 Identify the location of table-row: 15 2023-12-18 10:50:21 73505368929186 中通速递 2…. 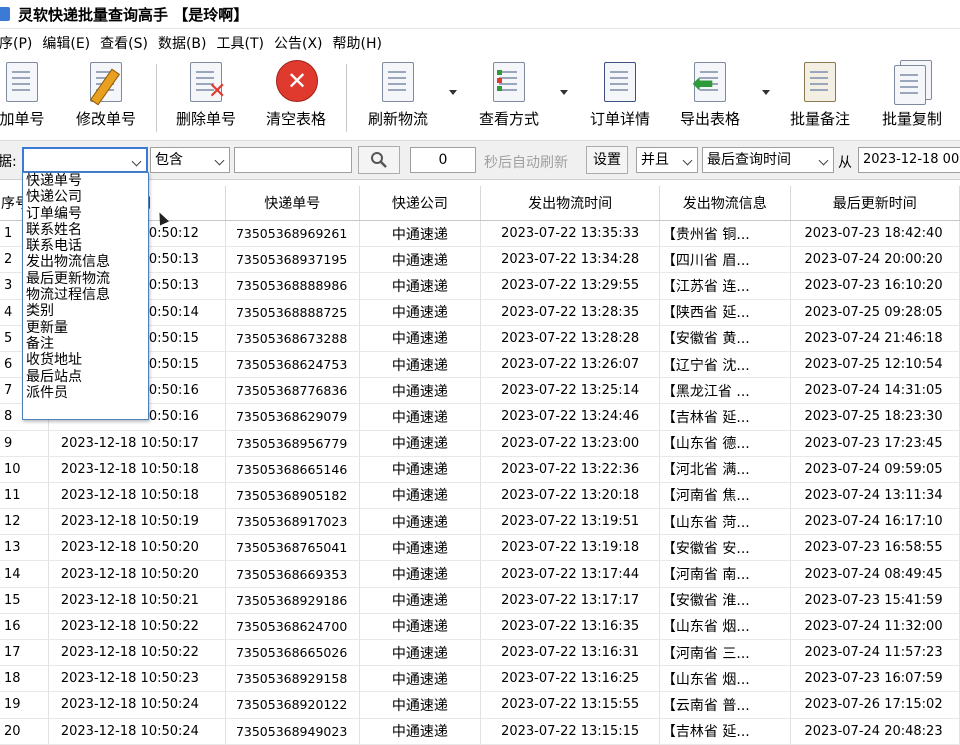
(480, 600).